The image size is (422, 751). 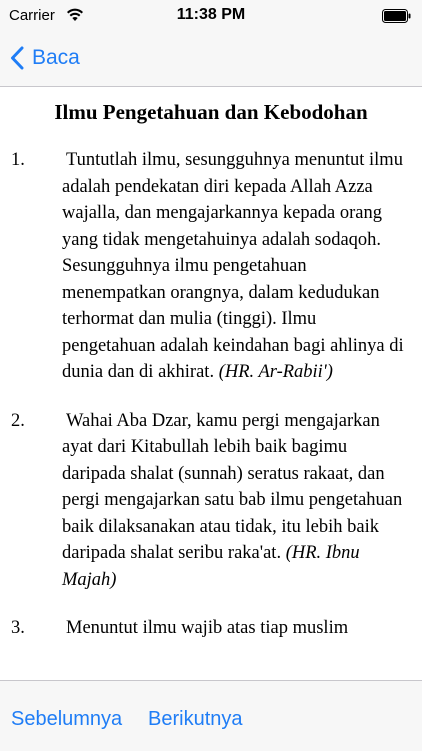 What do you see at coordinates (211, 112) in the screenshot?
I see `article-title: Ilmu Pengetahuan dan Kebodohan` at bounding box center [211, 112].